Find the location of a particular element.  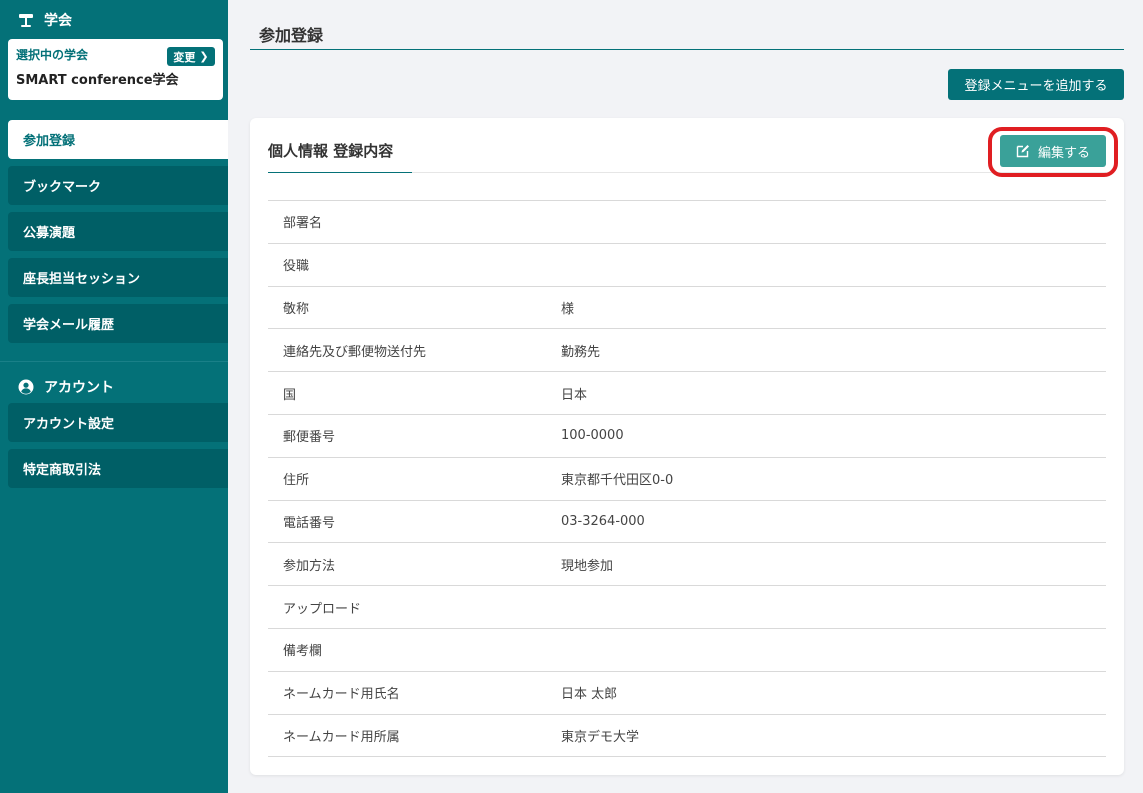

field-label: 部署名 is located at coordinates (303, 224).